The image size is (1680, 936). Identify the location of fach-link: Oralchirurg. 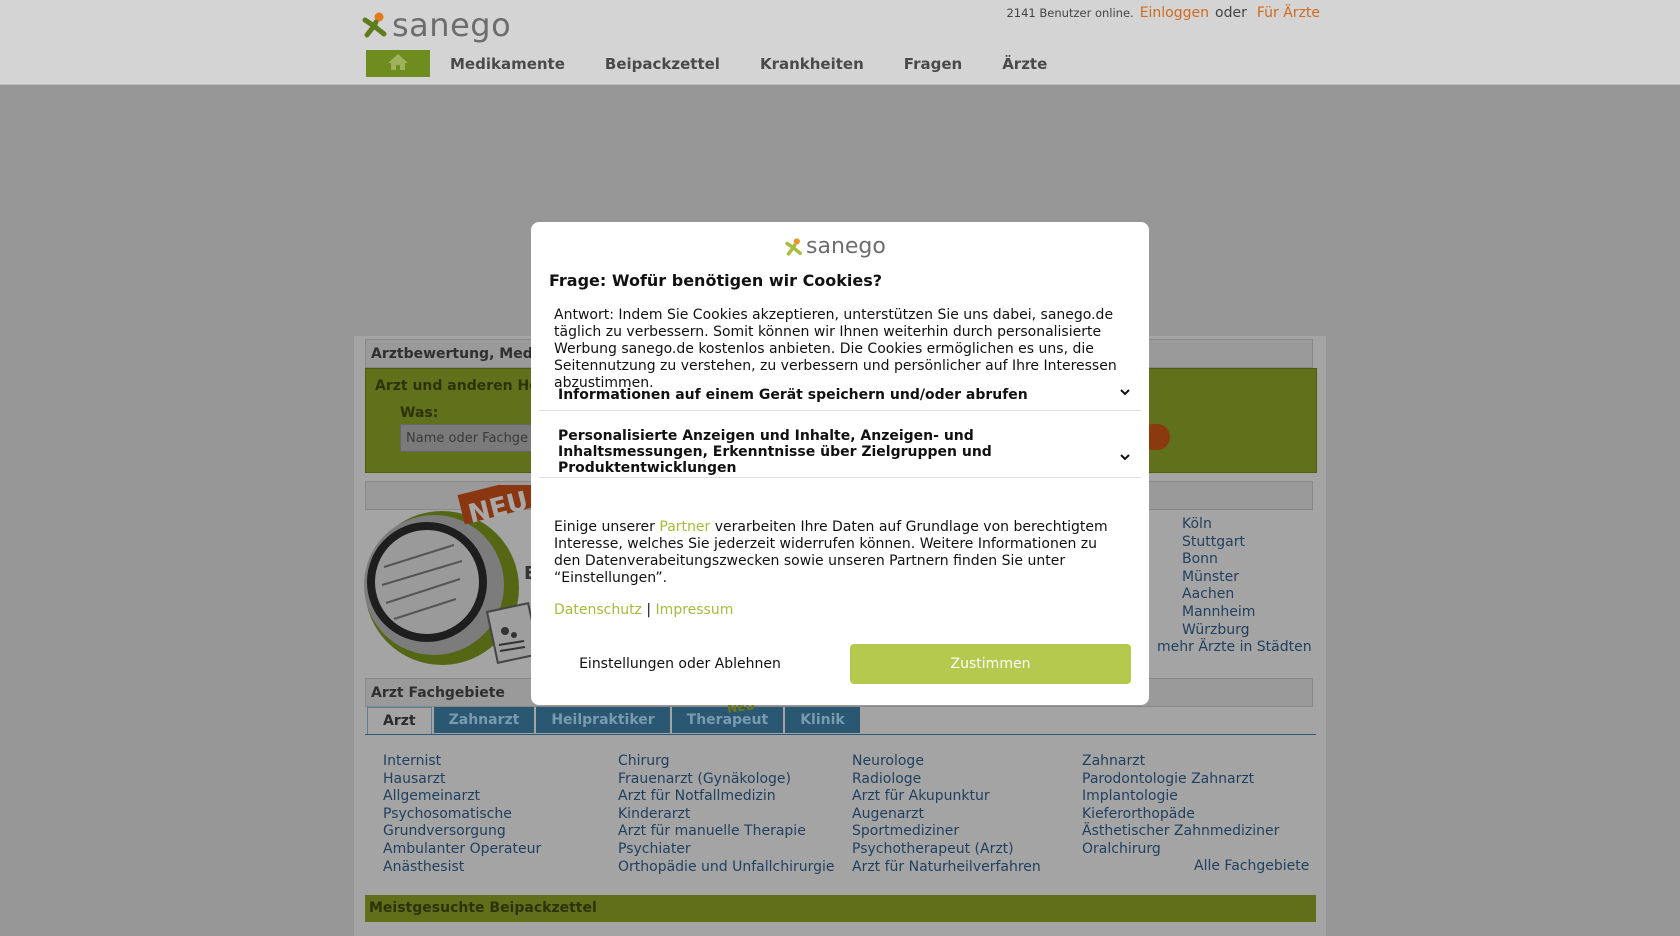
(1180, 850).